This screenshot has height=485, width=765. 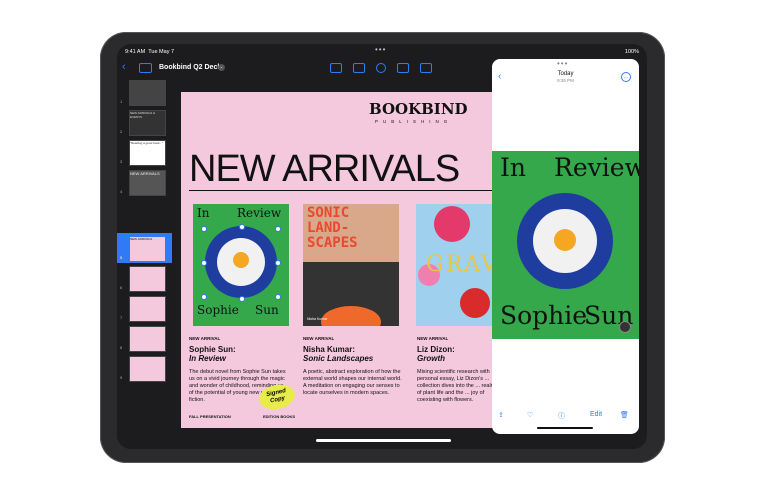 What do you see at coordinates (267, 310) in the screenshot?
I see `cover-text: Sun` at bounding box center [267, 310].